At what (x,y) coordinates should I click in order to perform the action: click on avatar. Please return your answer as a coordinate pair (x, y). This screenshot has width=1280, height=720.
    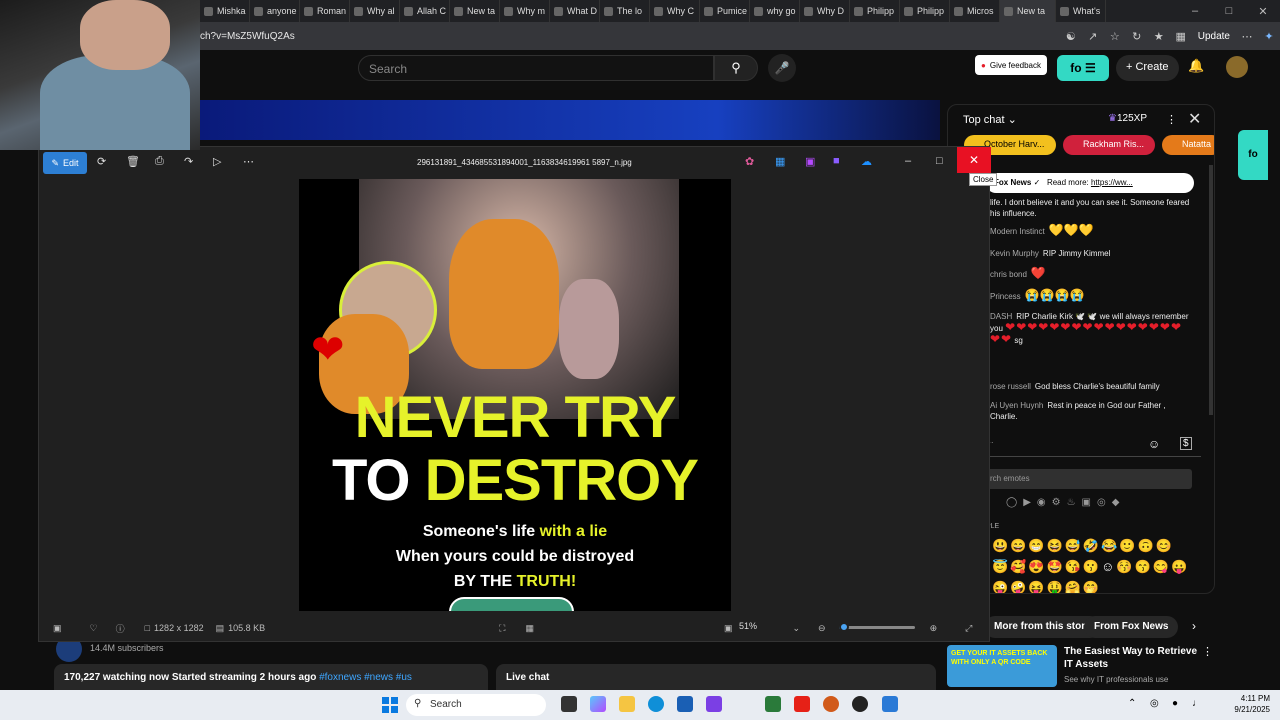
    Looking at the image, I should click on (1237, 67).